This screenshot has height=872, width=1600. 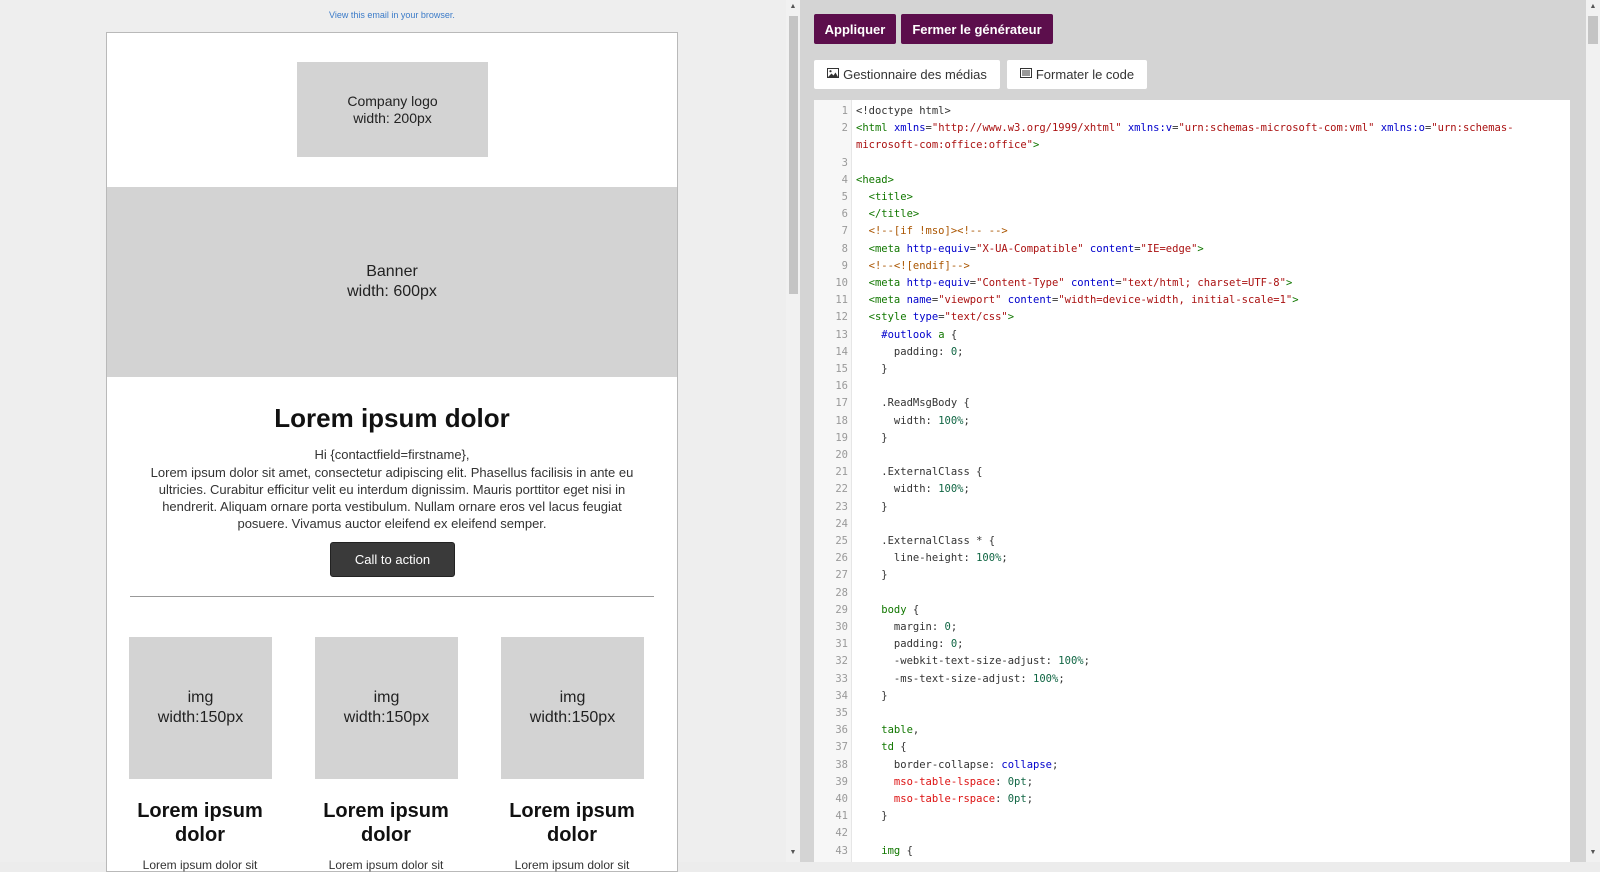 What do you see at coordinates (1192, 455) in the screenshot?
I see `code-line: 20` at bounding box center [1192, 455].